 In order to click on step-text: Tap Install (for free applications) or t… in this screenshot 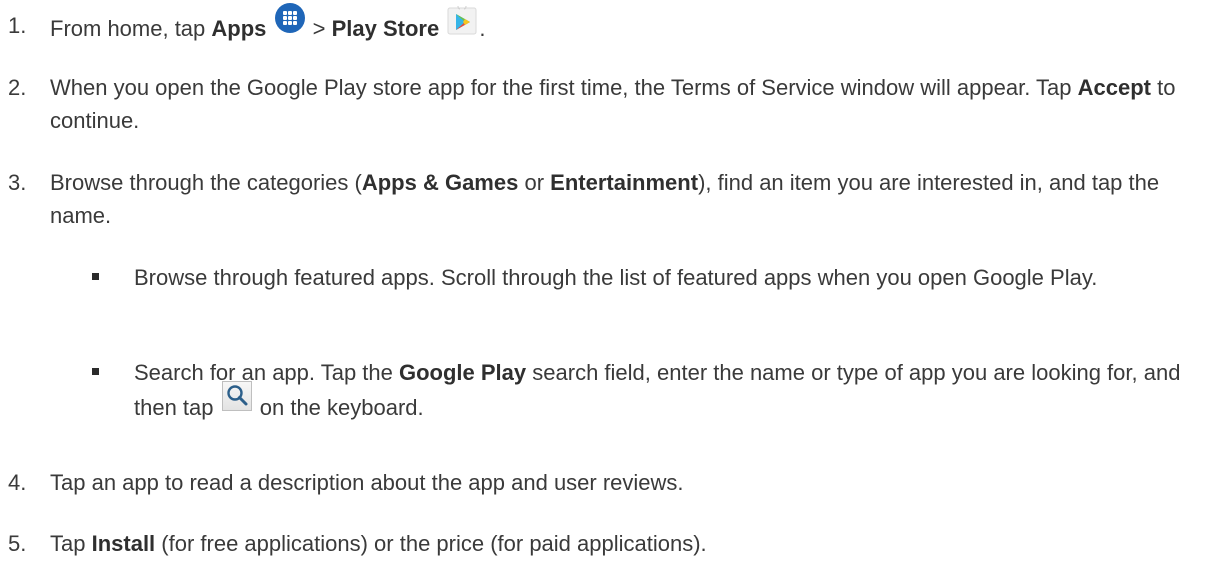, I will do `click(629, 543)`.